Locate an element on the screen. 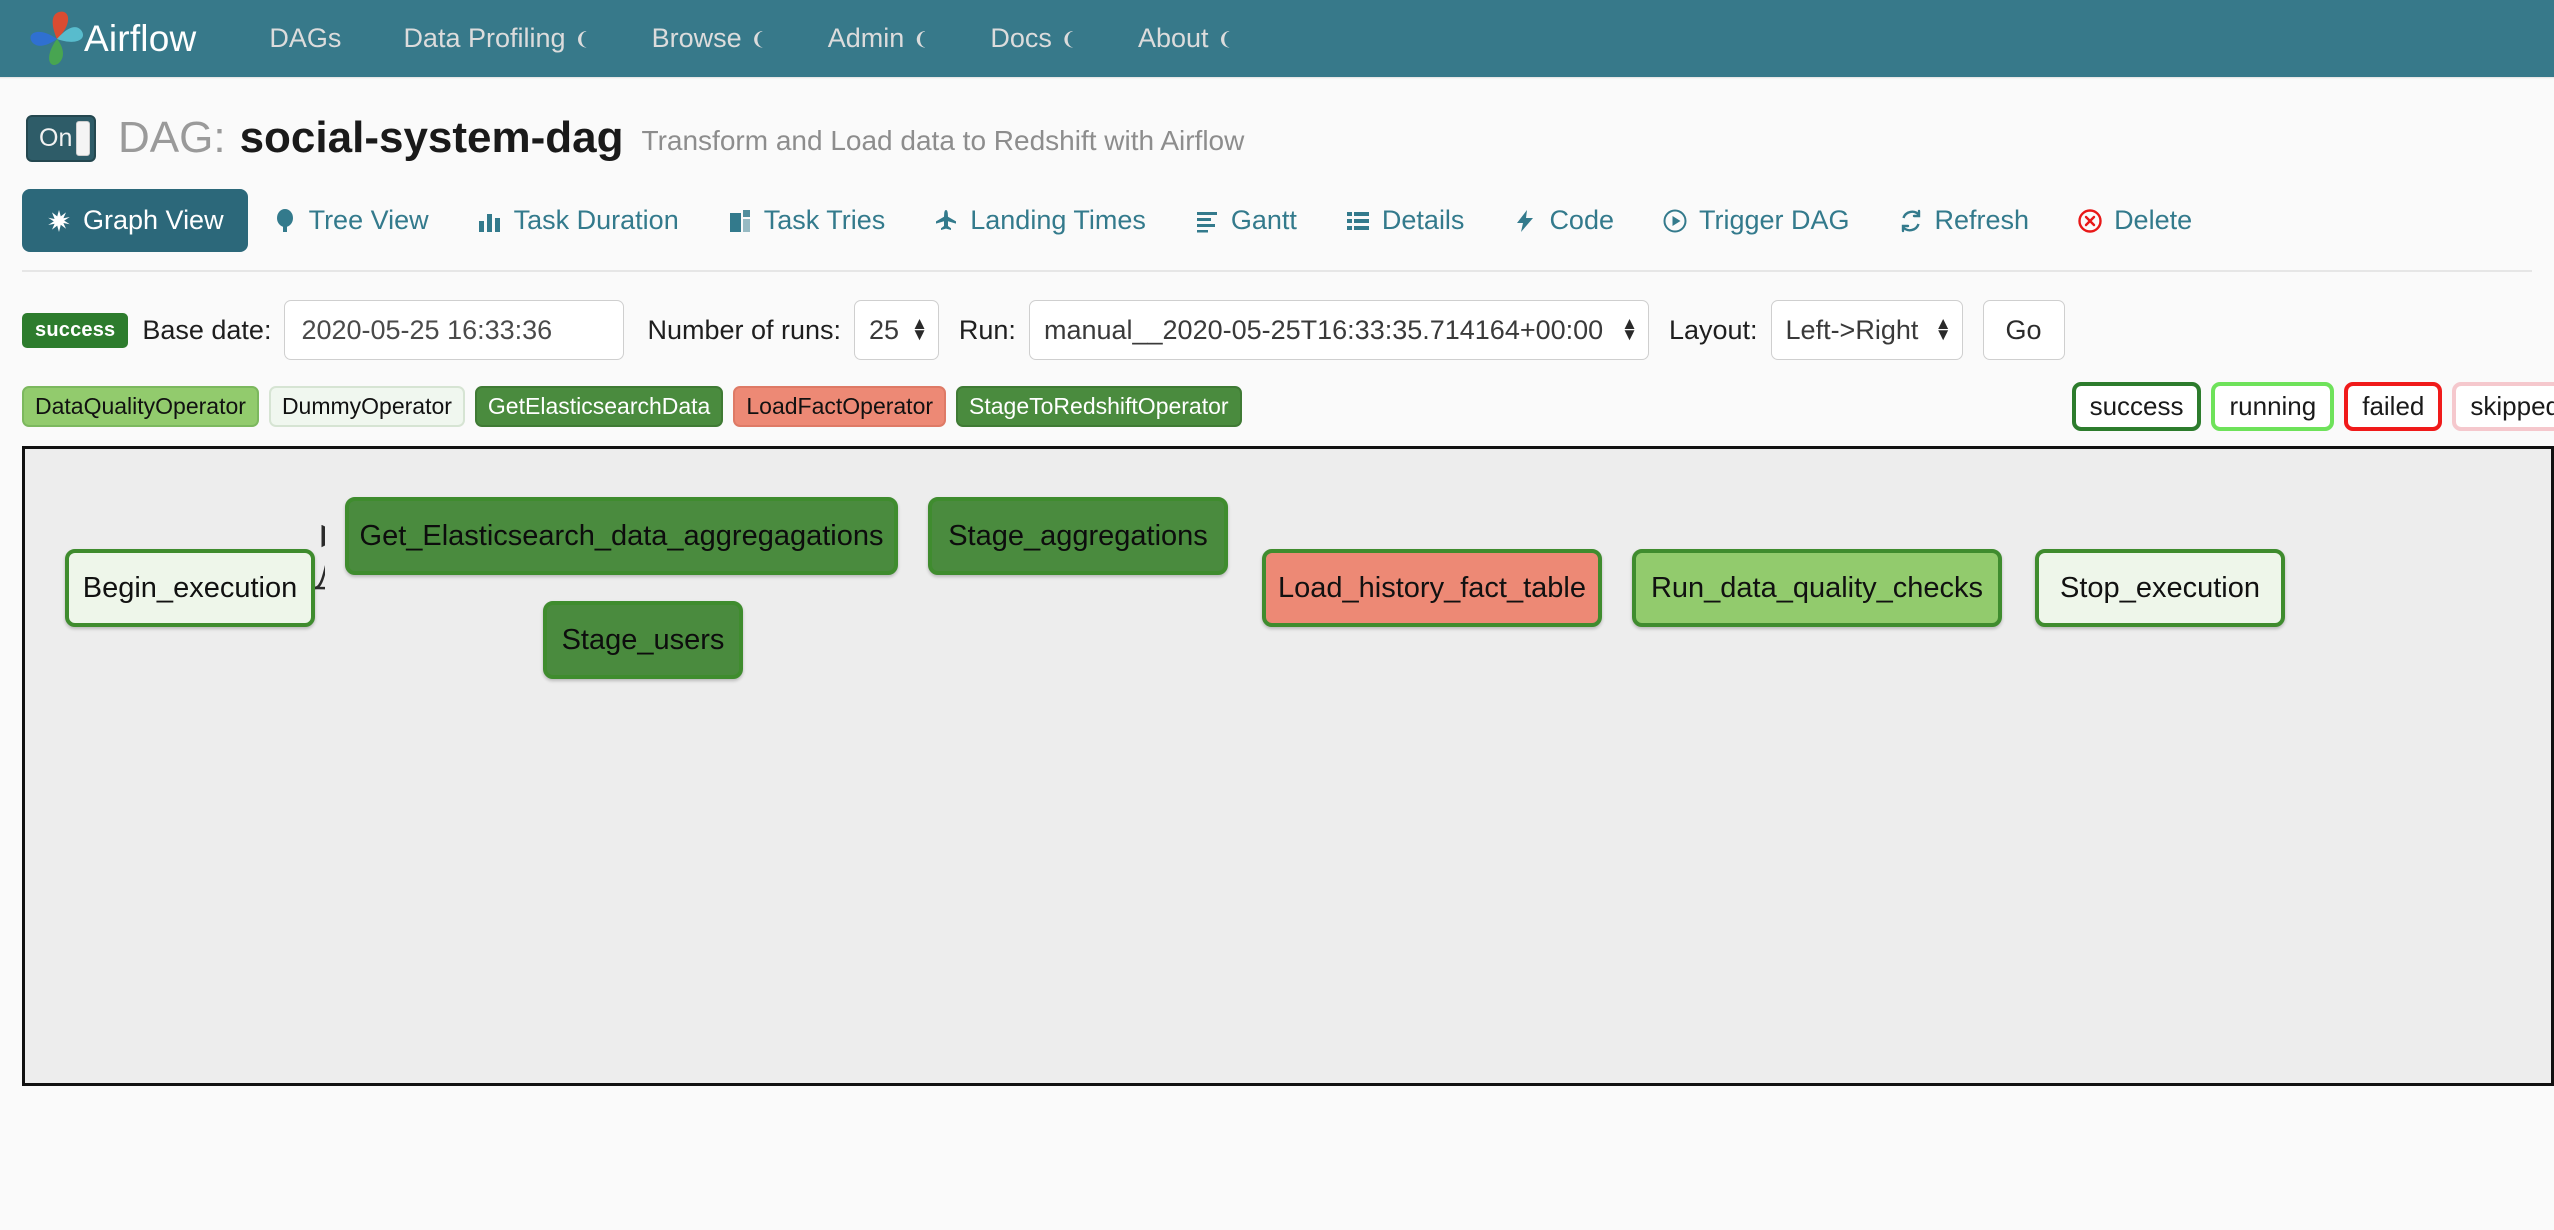 This screenshot has height=1230, width=2554. status-legend: success running failed skipped is located at coordinates (2312, 406).